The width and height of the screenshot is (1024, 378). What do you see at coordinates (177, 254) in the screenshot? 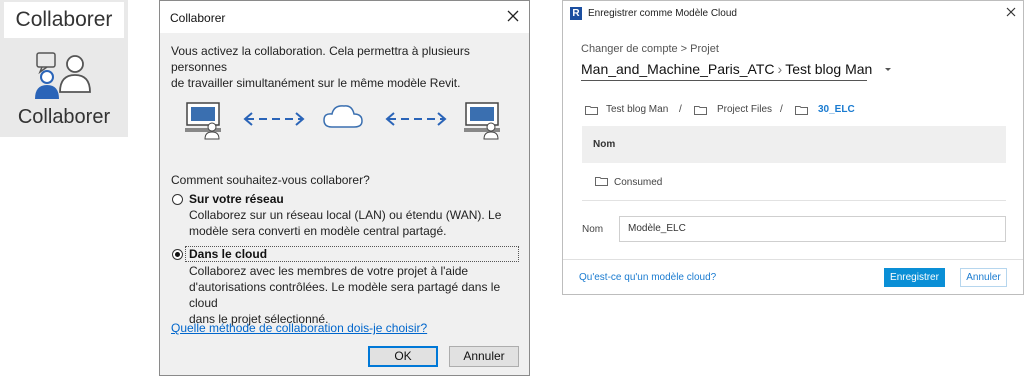
I see `radio-cloud` at bounding box center [177, 254].